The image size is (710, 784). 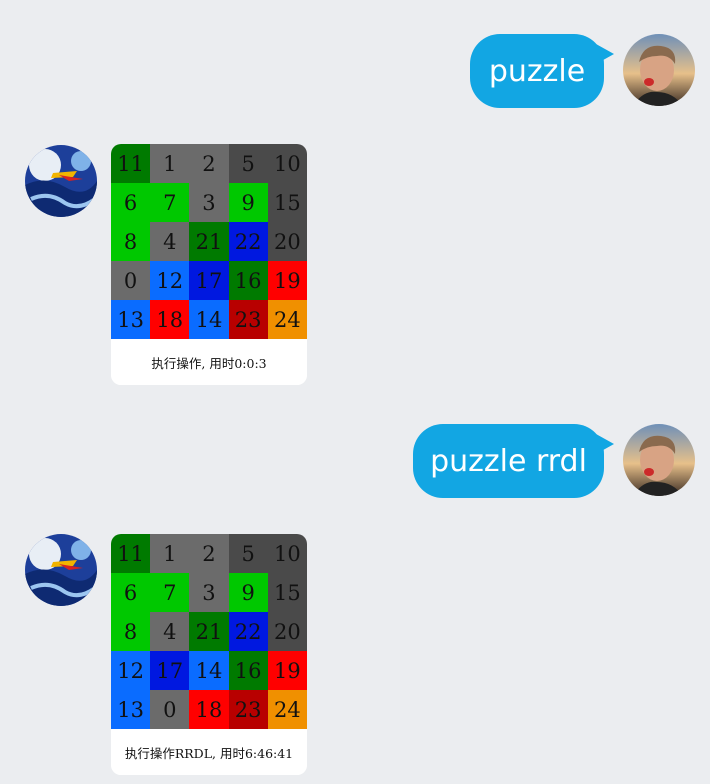 I want to click on sent-message-bubble: puzzle rrdl, so click(x=513, y=461).